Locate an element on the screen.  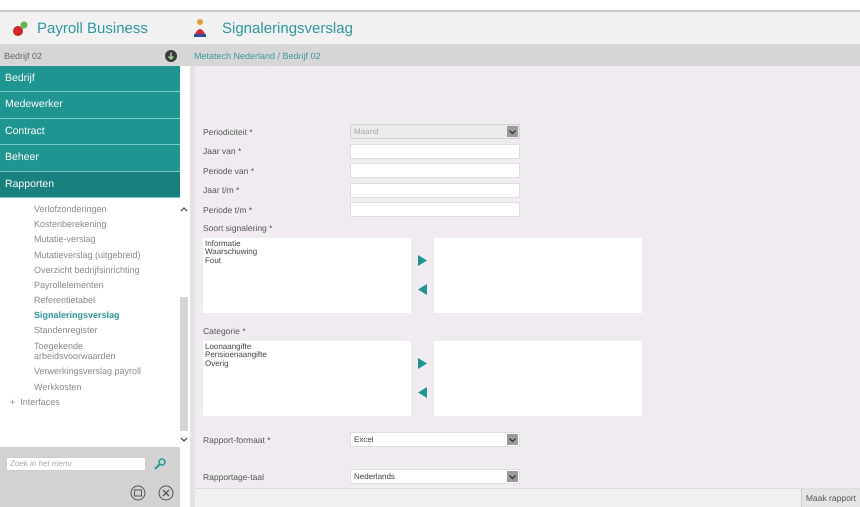
available-list: Informatie Waarschuwing Fout is located at coordinates (307, 275).